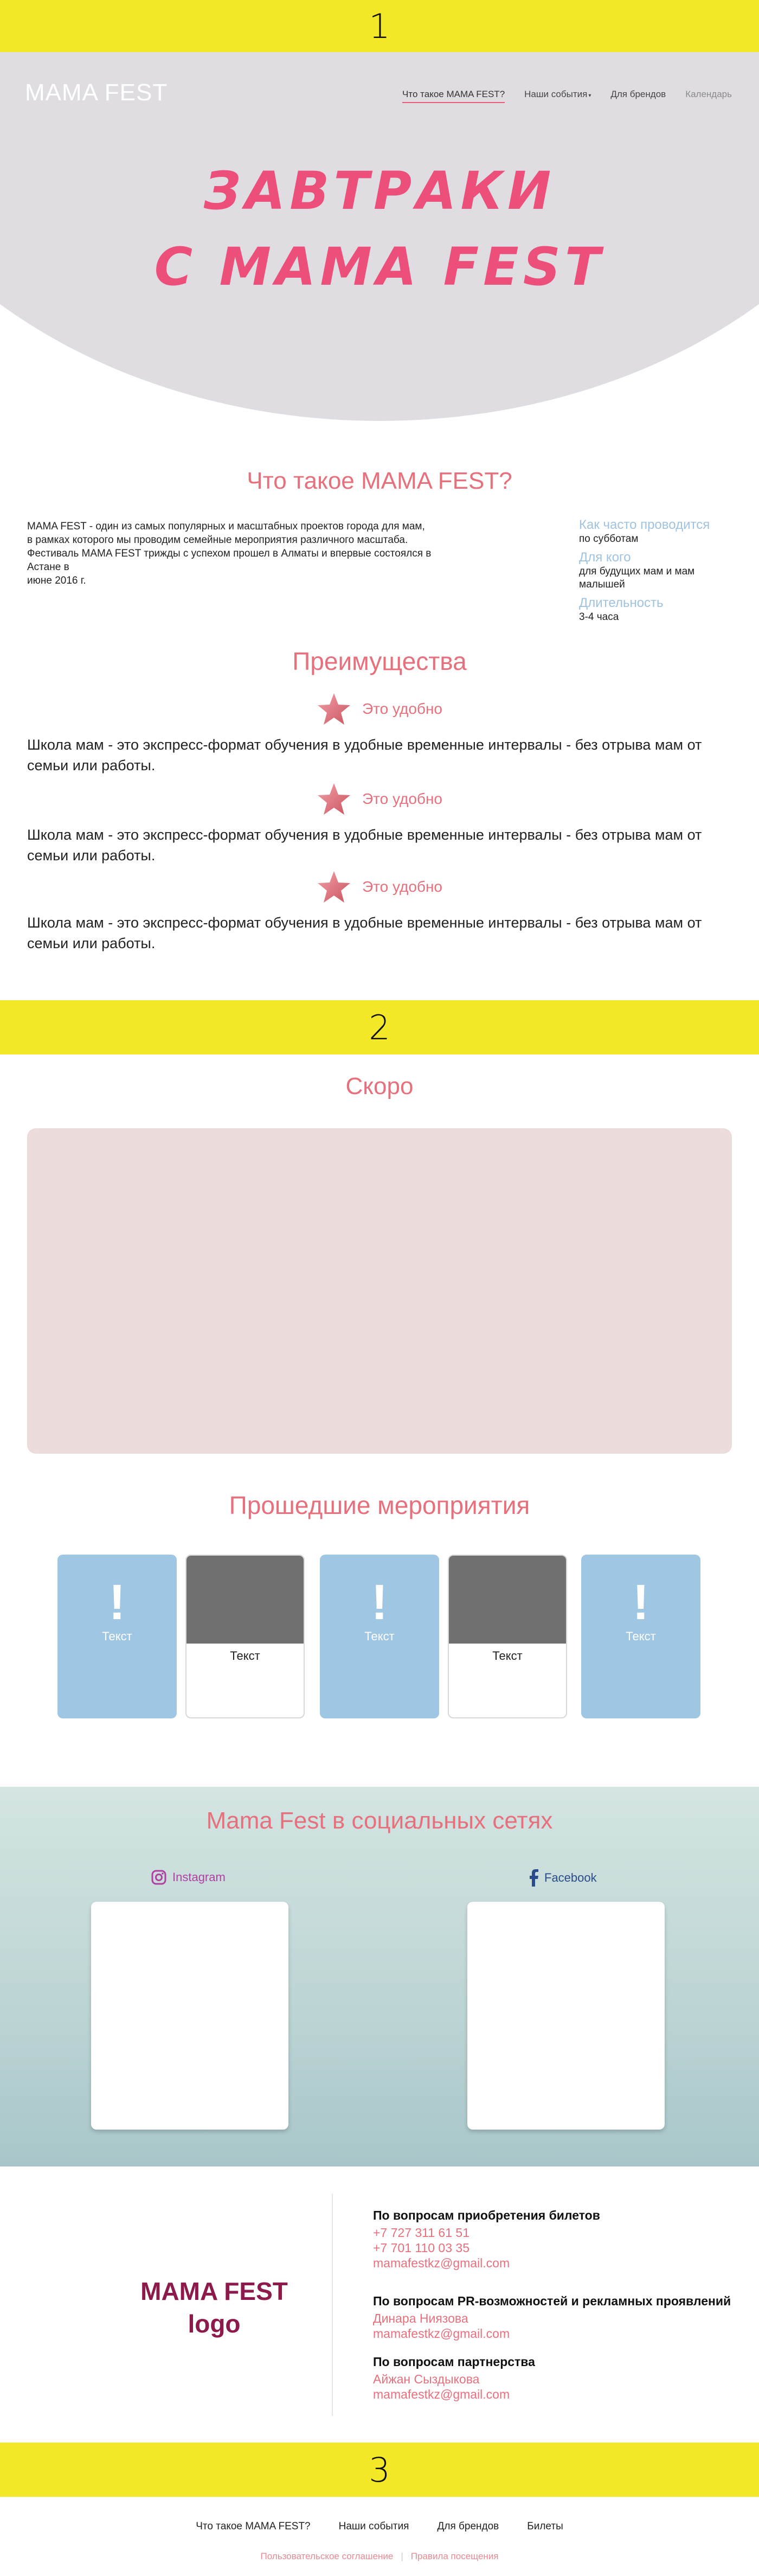  What do you see at coordinates (379, 1291) in the screenshot?
I see `upcoming-events-placeholder` at bounding box center [379, 1291].